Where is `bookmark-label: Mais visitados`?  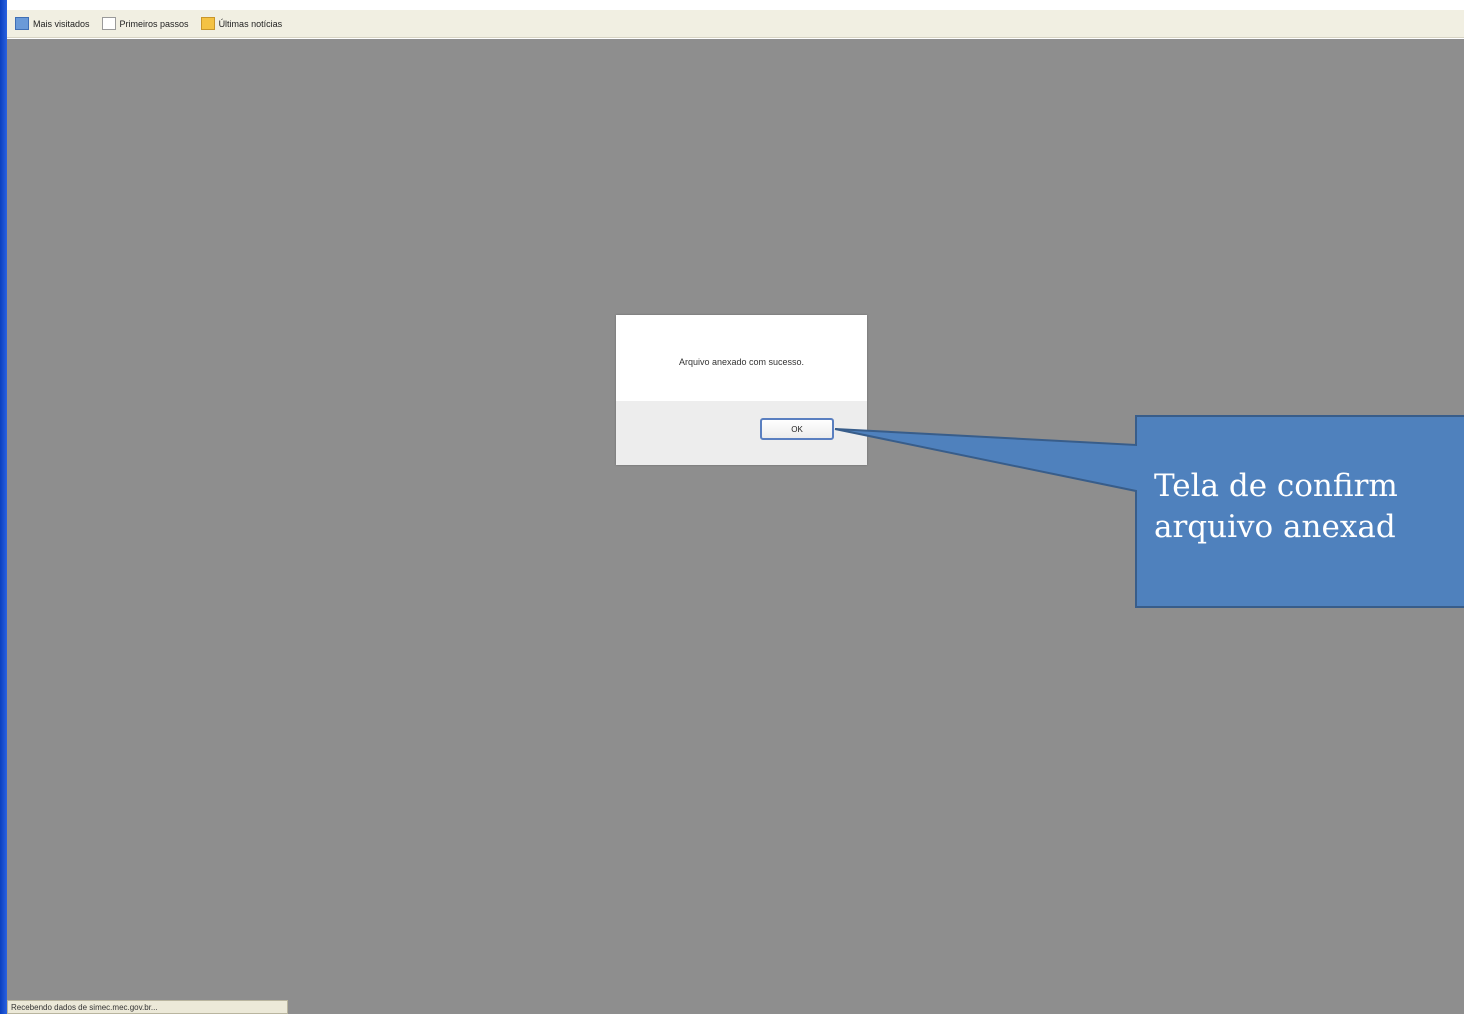 bookmark-label: Mais visitados is located at coordinates (61, 23).